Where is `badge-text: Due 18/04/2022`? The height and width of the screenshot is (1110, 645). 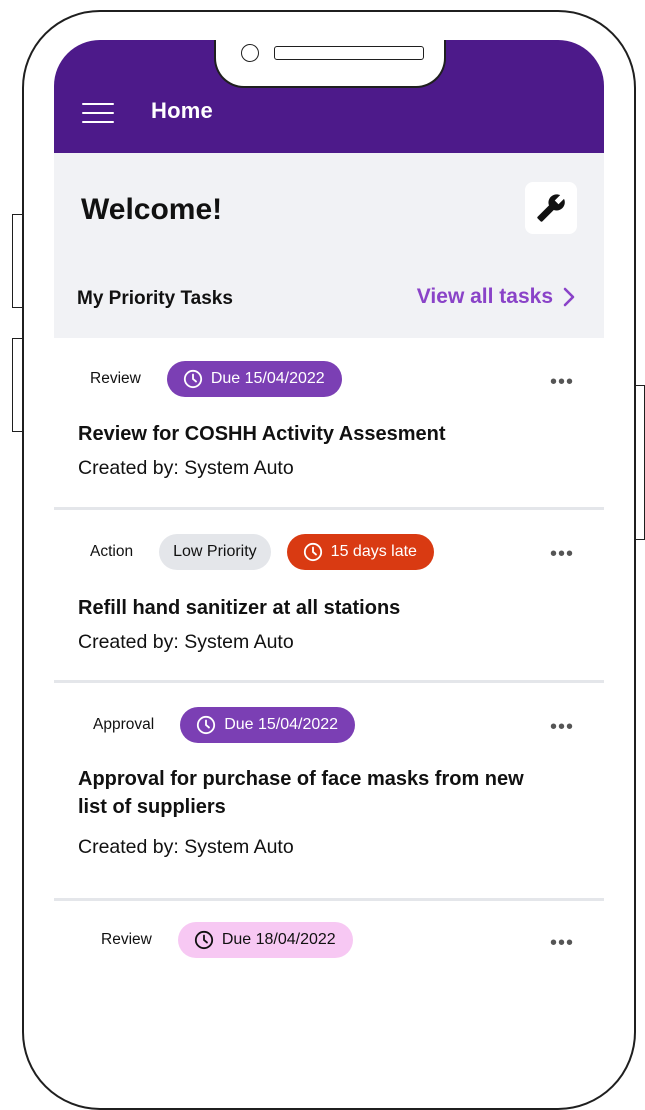 badge-text: Due 18/04/2022 is located at coordinates (278, 939).